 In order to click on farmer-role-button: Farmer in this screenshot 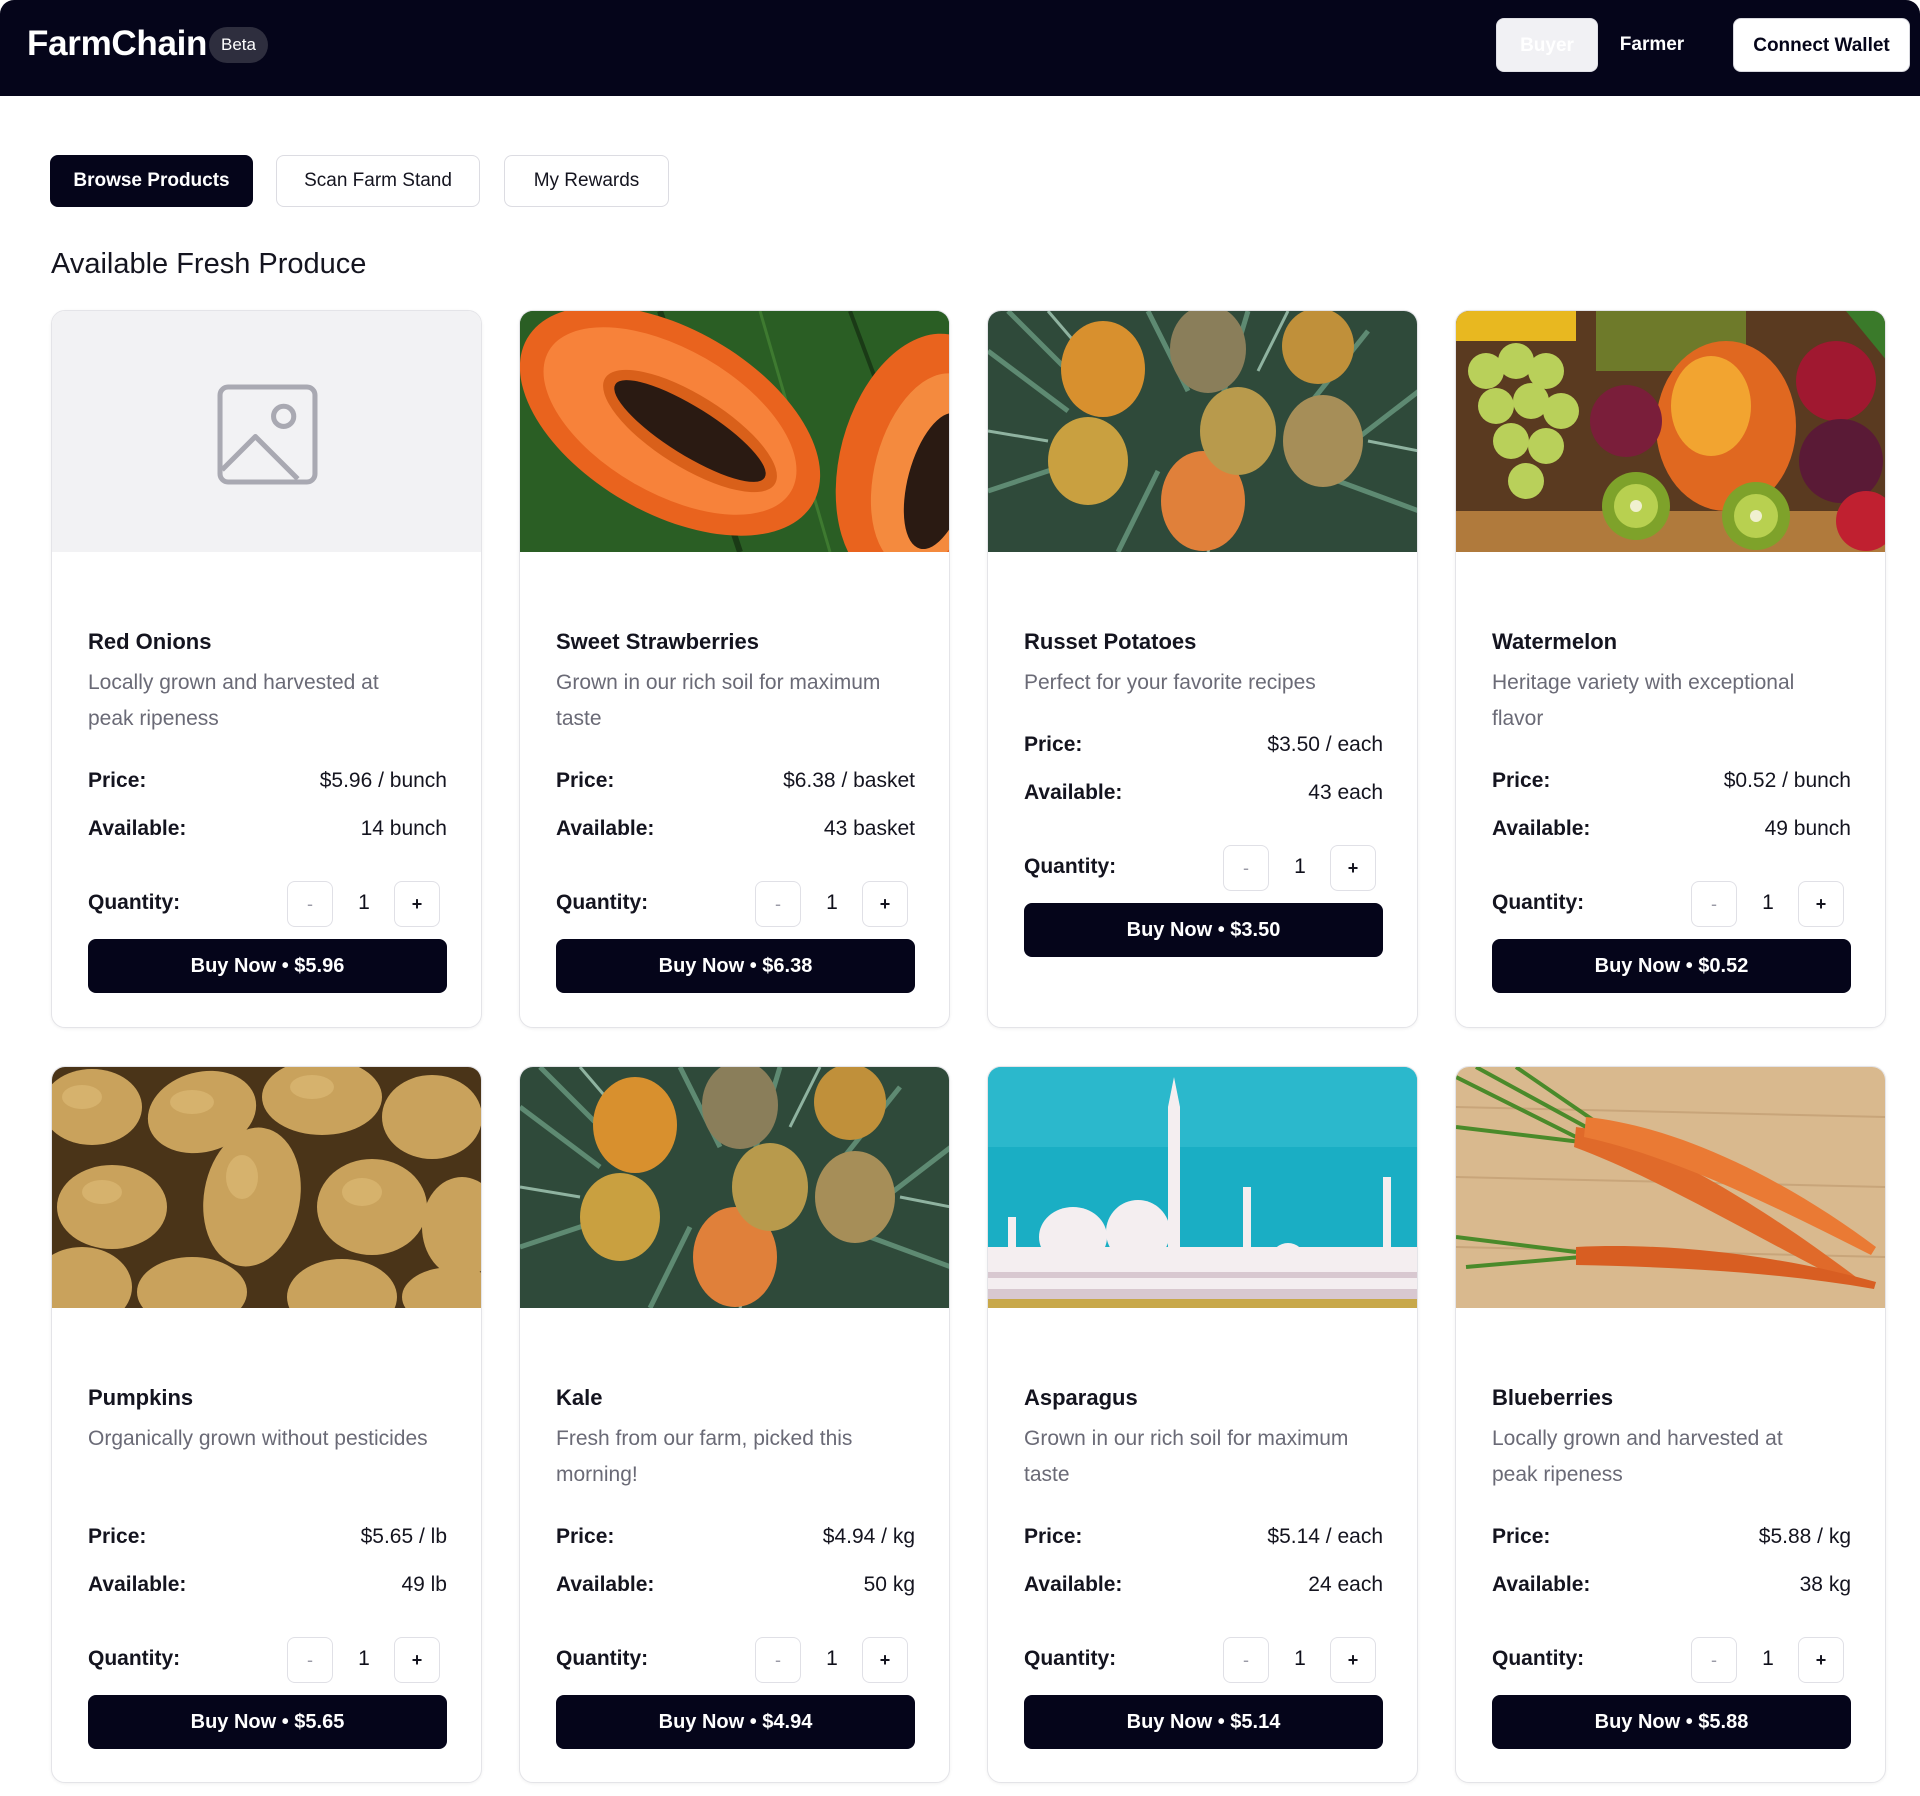, I will do `click(1652, 45)`.